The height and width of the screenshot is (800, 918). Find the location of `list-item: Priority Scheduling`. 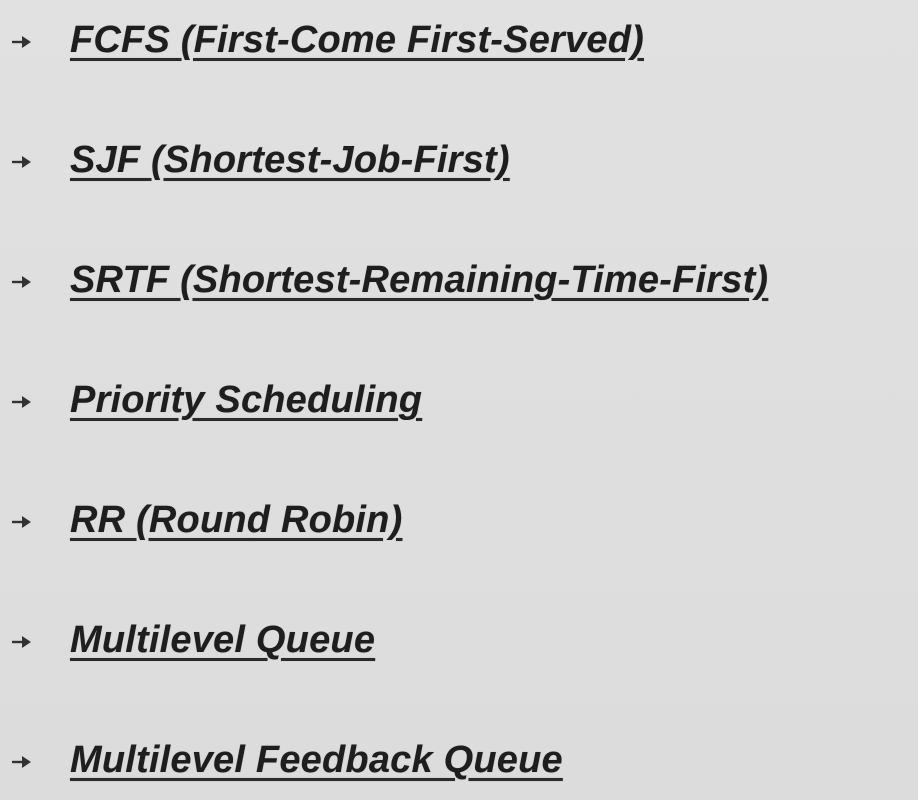

list-item: Priority Scheduling is located at coordinates (459, 400).